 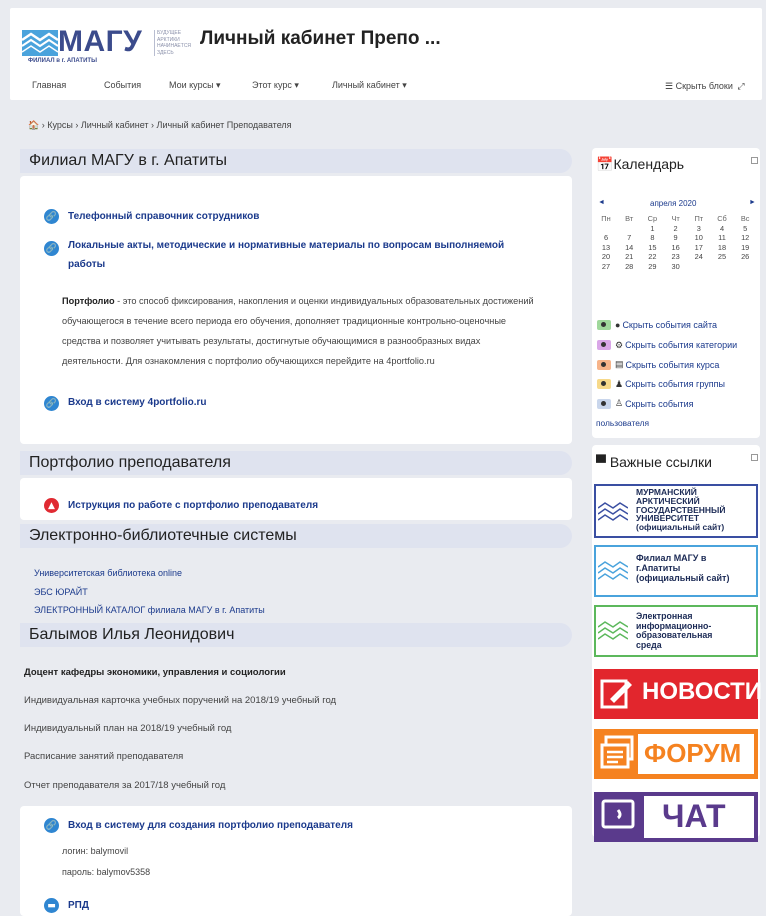 I want to click on calendar-day: 9, so click(x=676, y=237).